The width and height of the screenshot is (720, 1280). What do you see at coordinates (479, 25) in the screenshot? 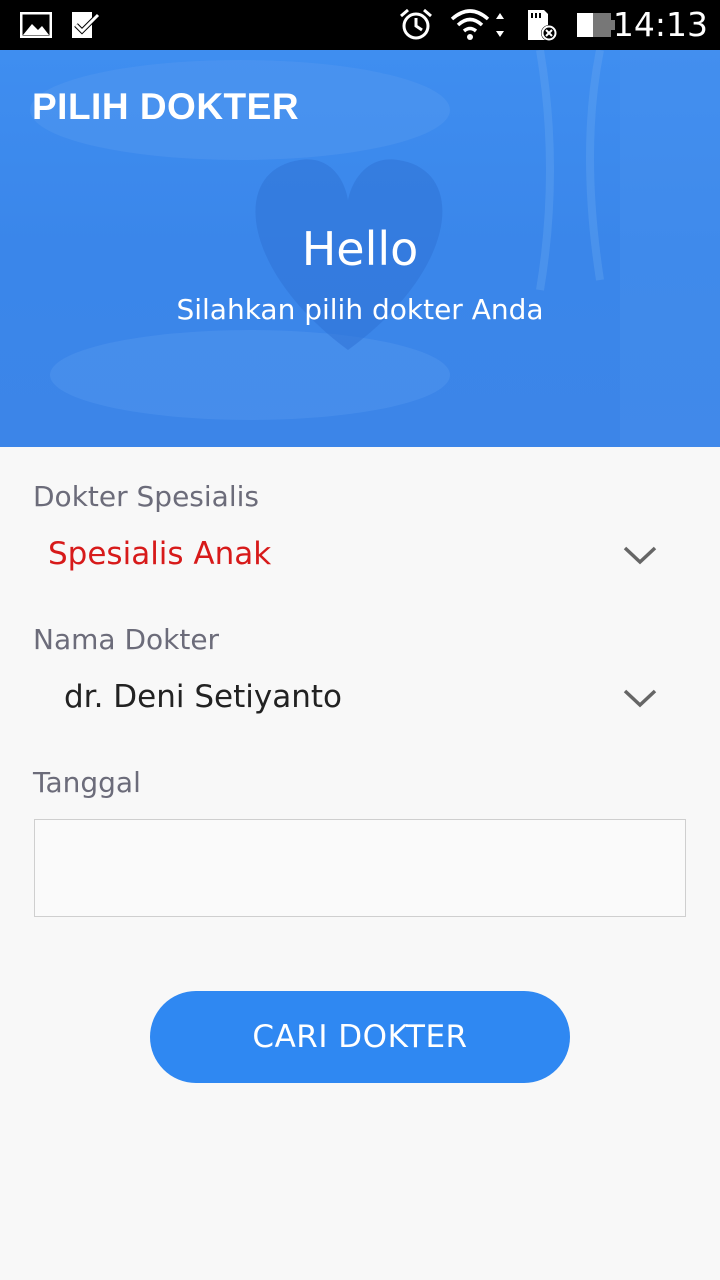
I see `wifi-icon` at bounding box center [479, 25].